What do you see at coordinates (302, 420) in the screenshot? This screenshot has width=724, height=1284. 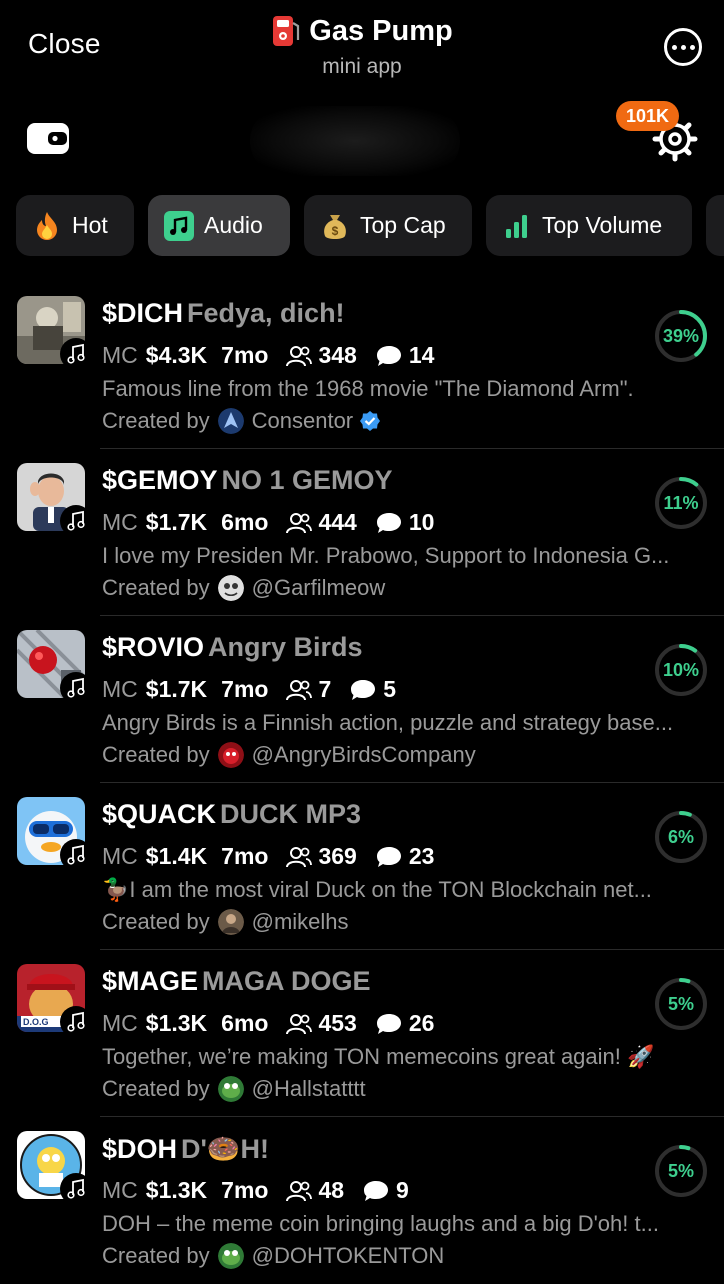 I see `creator-name: Consentor` at bounding box center [302, 420].